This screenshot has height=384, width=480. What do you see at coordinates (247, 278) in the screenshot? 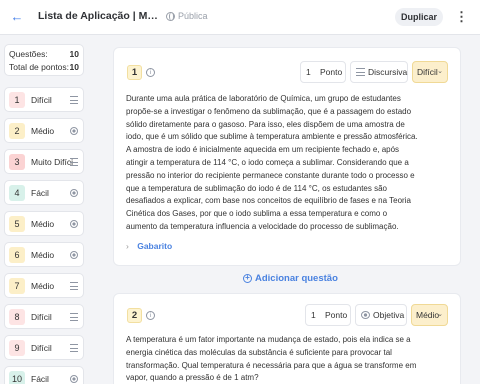
I see `plus-circle-icon: +` at bounding box center [247, 278].